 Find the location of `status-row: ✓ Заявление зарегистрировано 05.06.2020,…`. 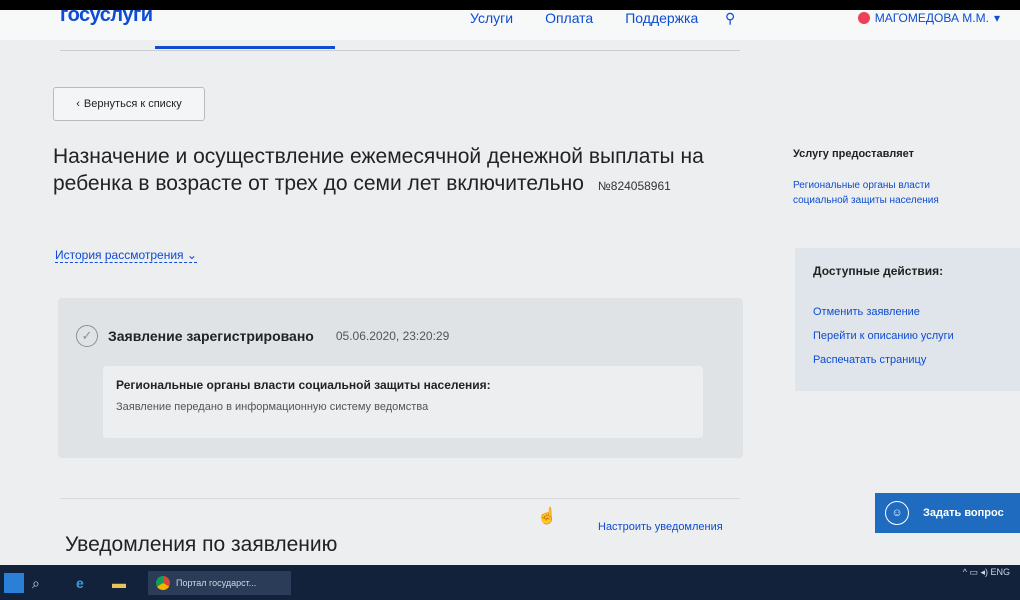

status-row: ✓ Заявление зарегистрировано 05.06.2020,… is located at coordinates (262, 336).